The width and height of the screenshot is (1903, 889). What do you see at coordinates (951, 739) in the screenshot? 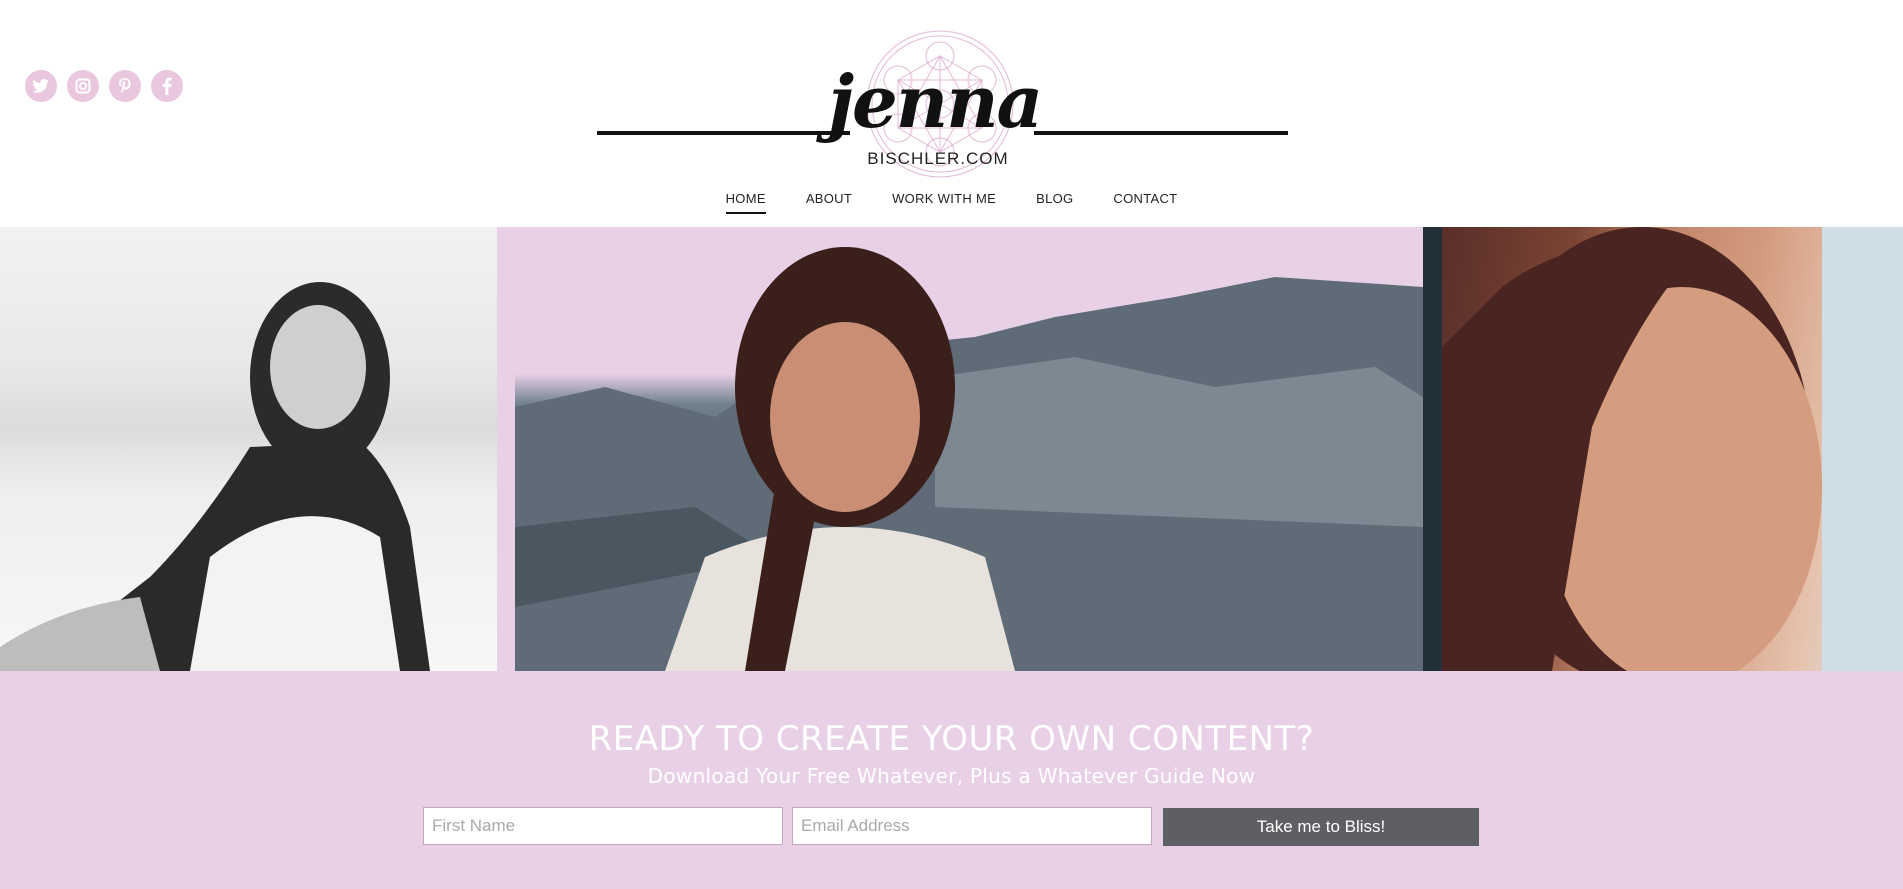
I see `optin-heading: READY TO CREATE YOUR OWN CONTENT?` at bounding box center [951, 739].